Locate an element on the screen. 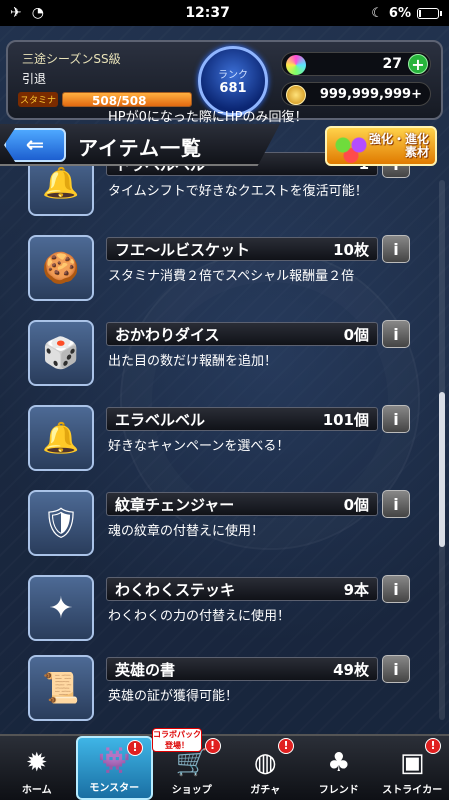  add-gems-button: + is located at coordinates (418, 64).